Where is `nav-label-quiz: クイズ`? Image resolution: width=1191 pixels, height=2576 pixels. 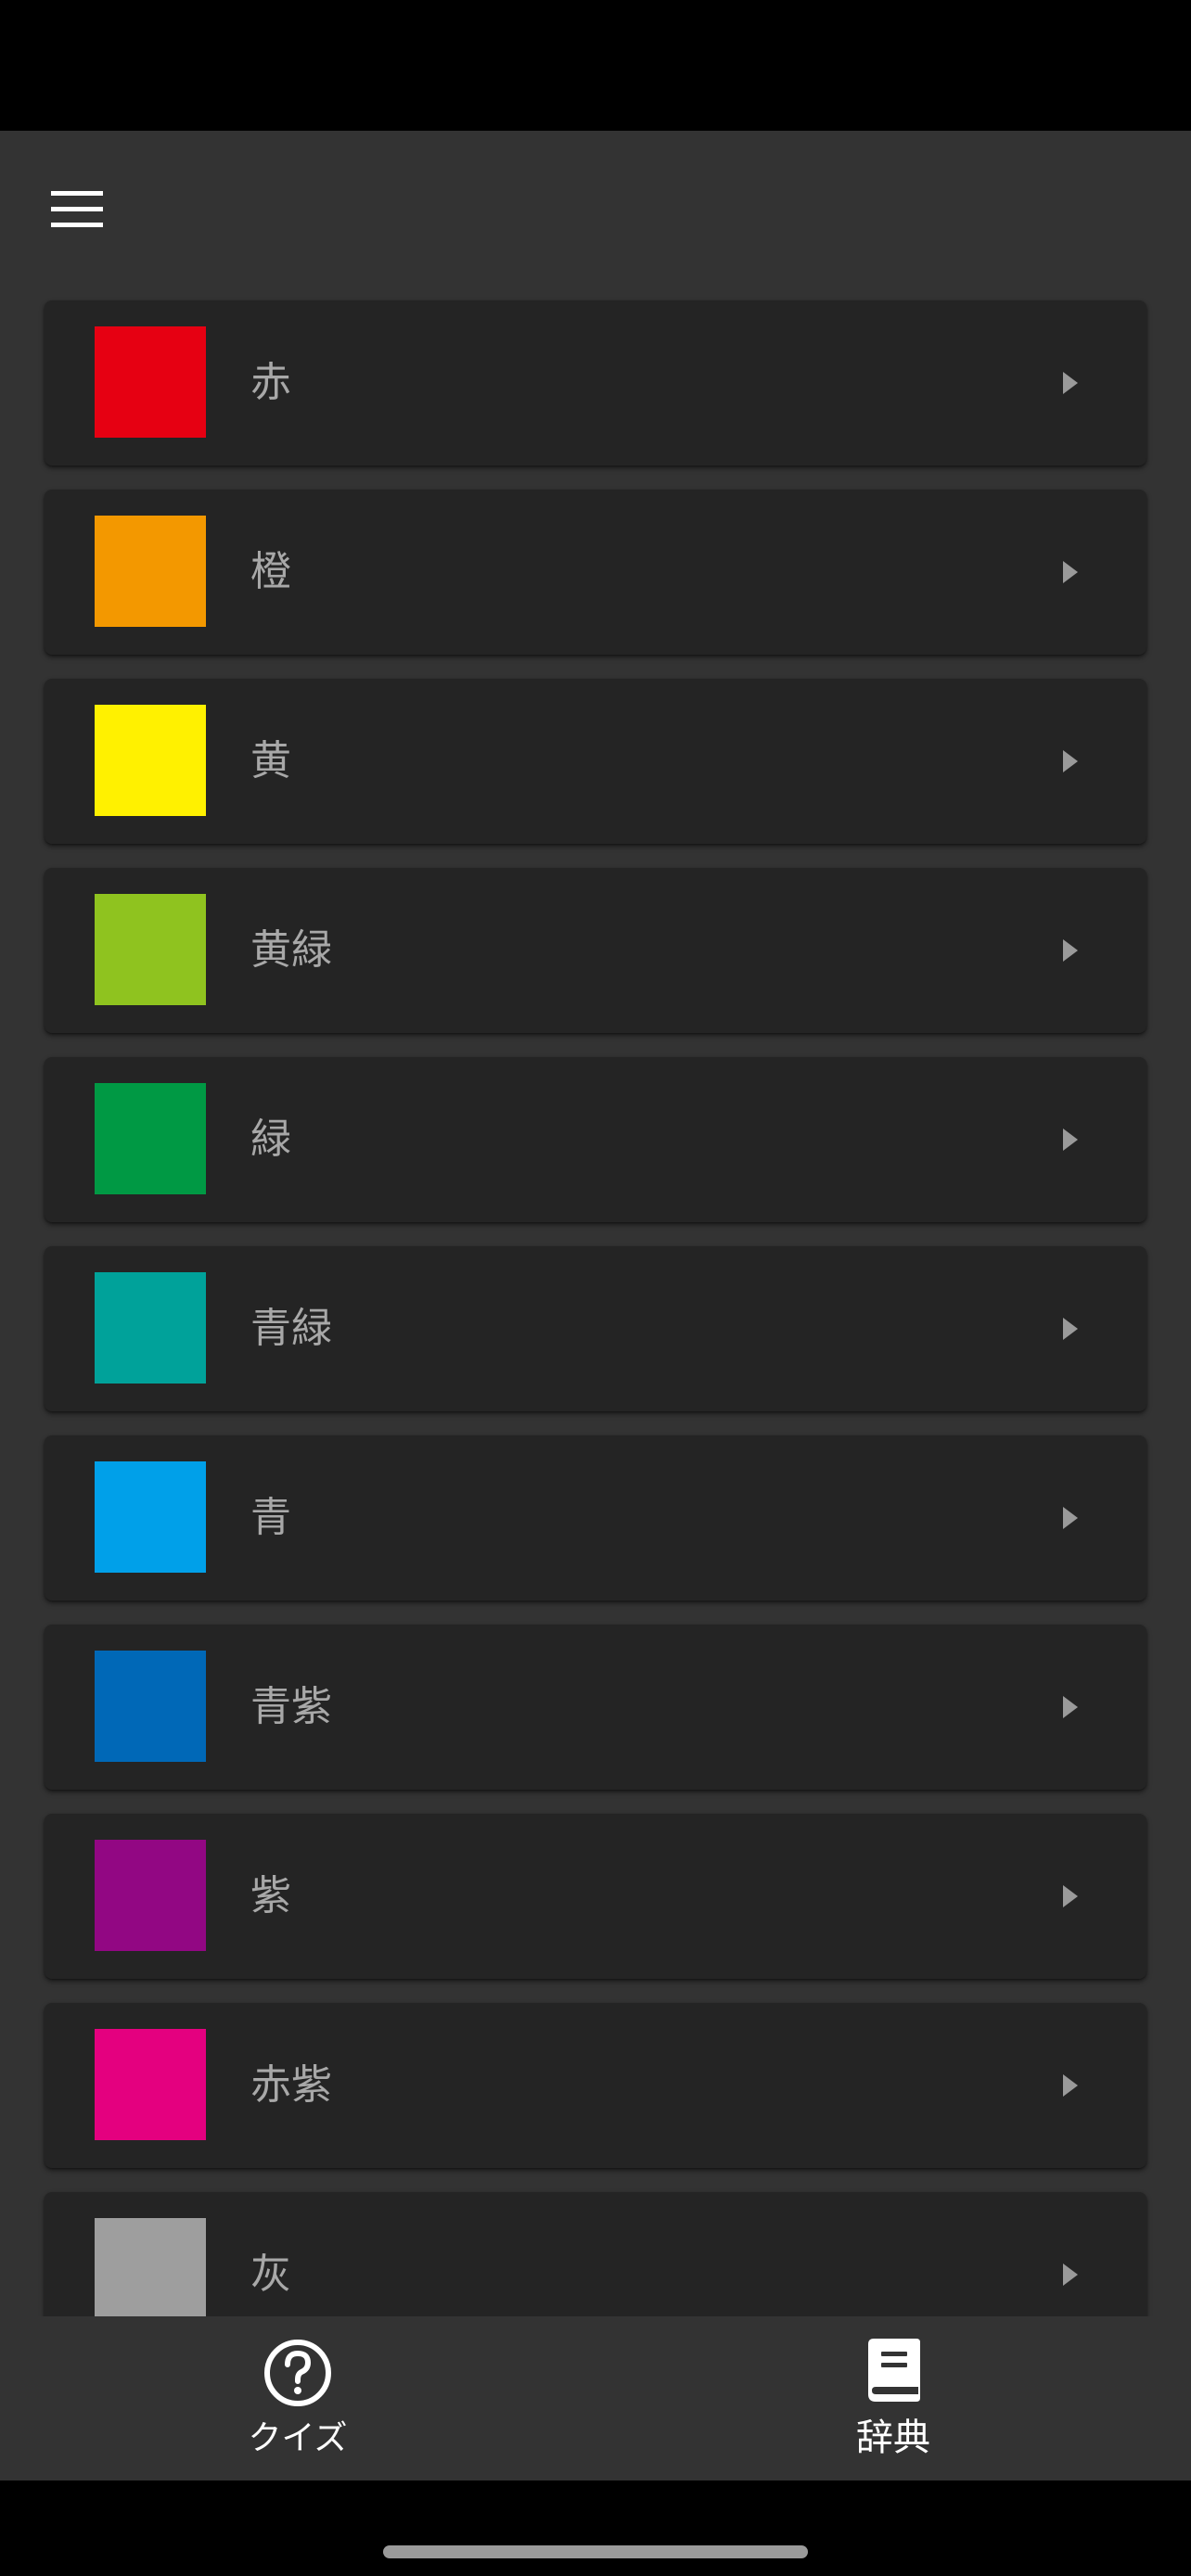
nav-label-quiz: クイズ is located at coordinates (298, 2438).